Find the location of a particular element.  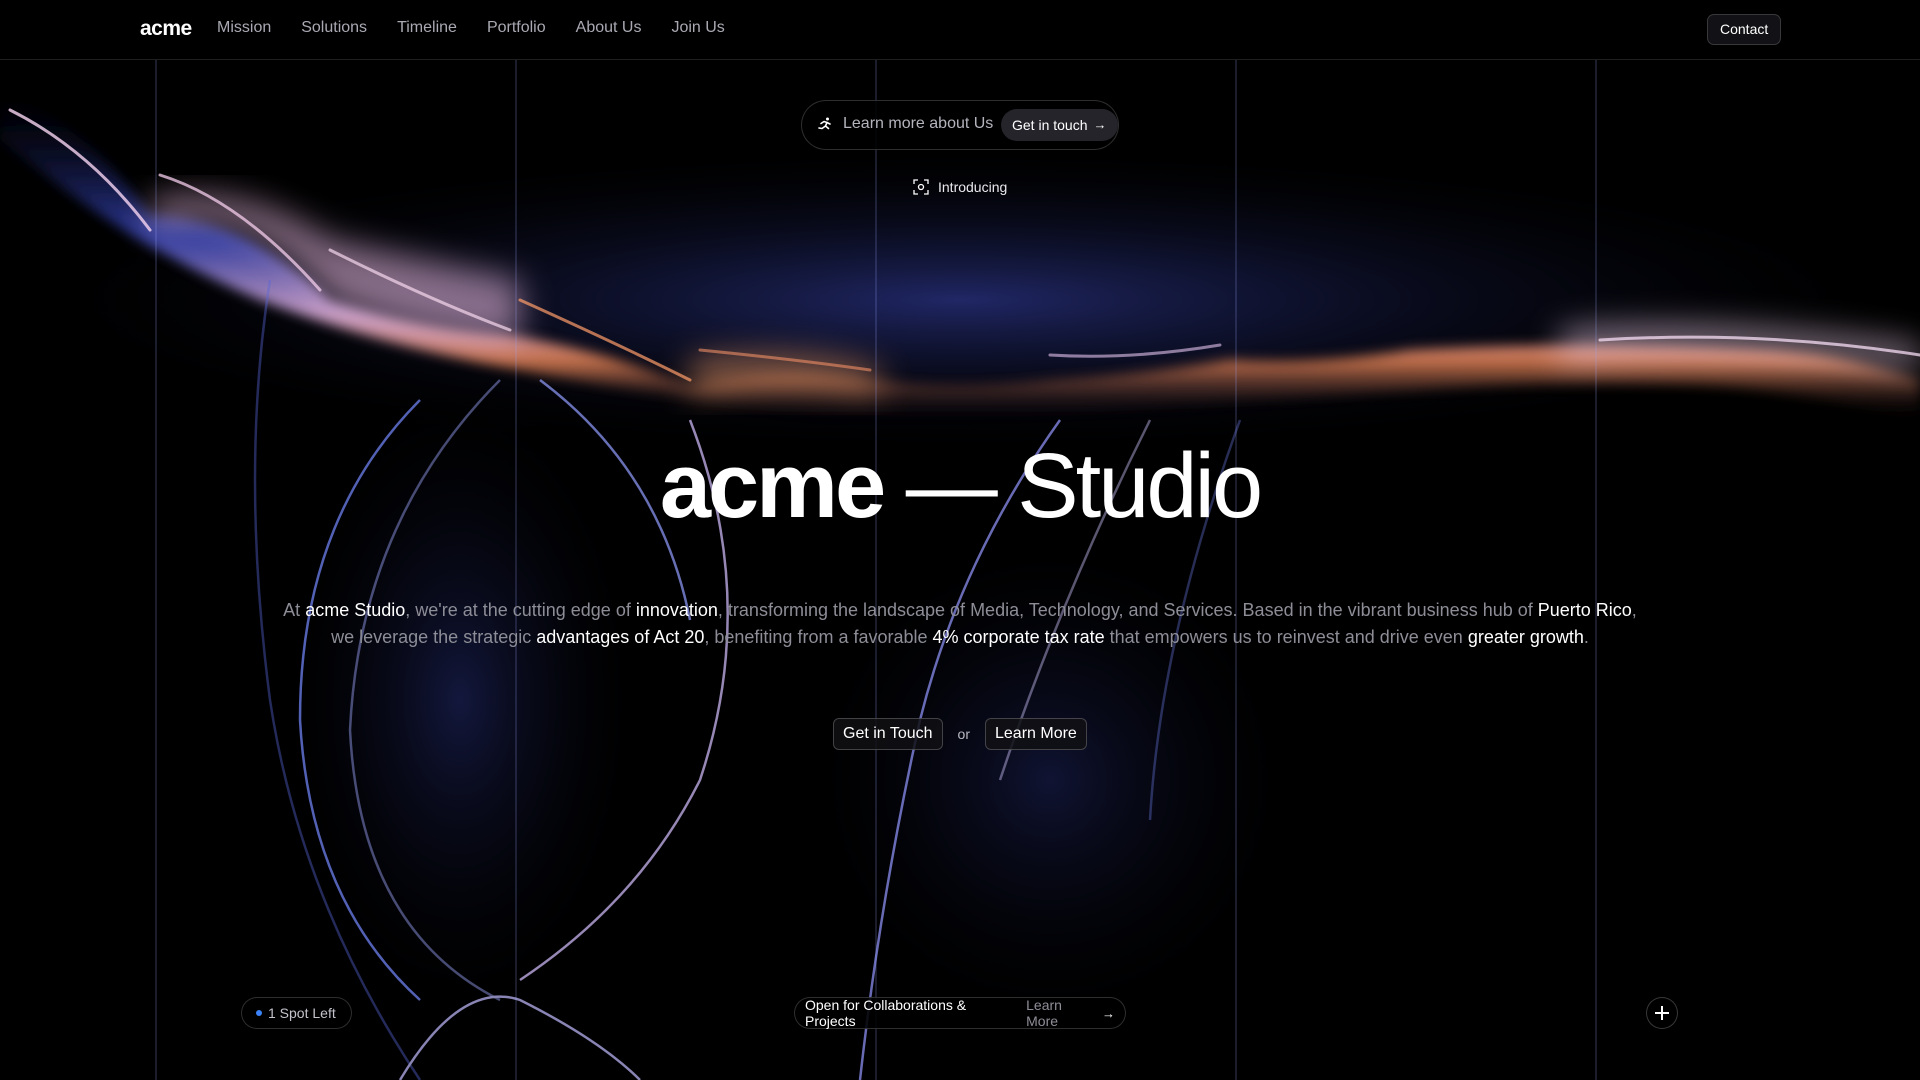

plus-icon is located at coordinates (1662, 1013).